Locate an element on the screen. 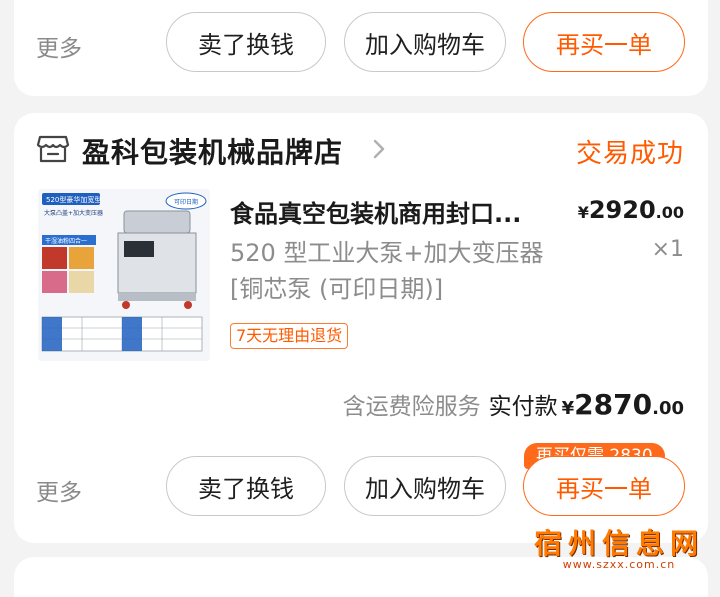  shop-icon is located at coordinates (53, 149).